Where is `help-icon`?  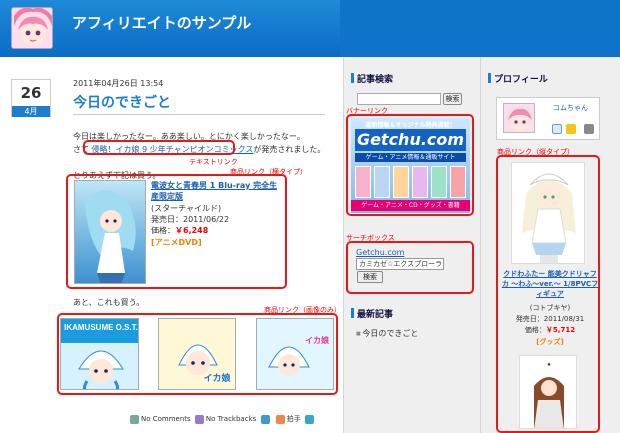
help-icon is located at coordinates (589, 129).